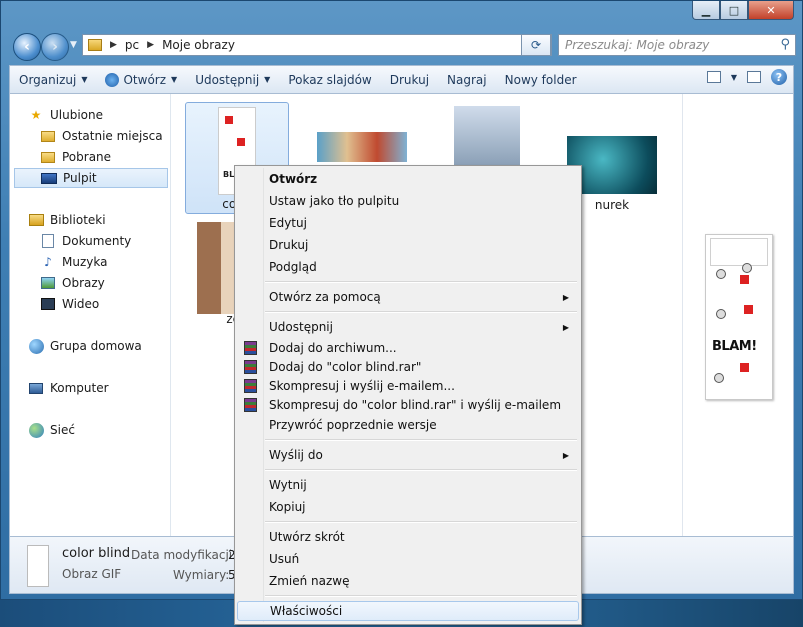  Describe the element at coordinates (487, 136) in the screenshot. I see `city-thumbnail` at that location.